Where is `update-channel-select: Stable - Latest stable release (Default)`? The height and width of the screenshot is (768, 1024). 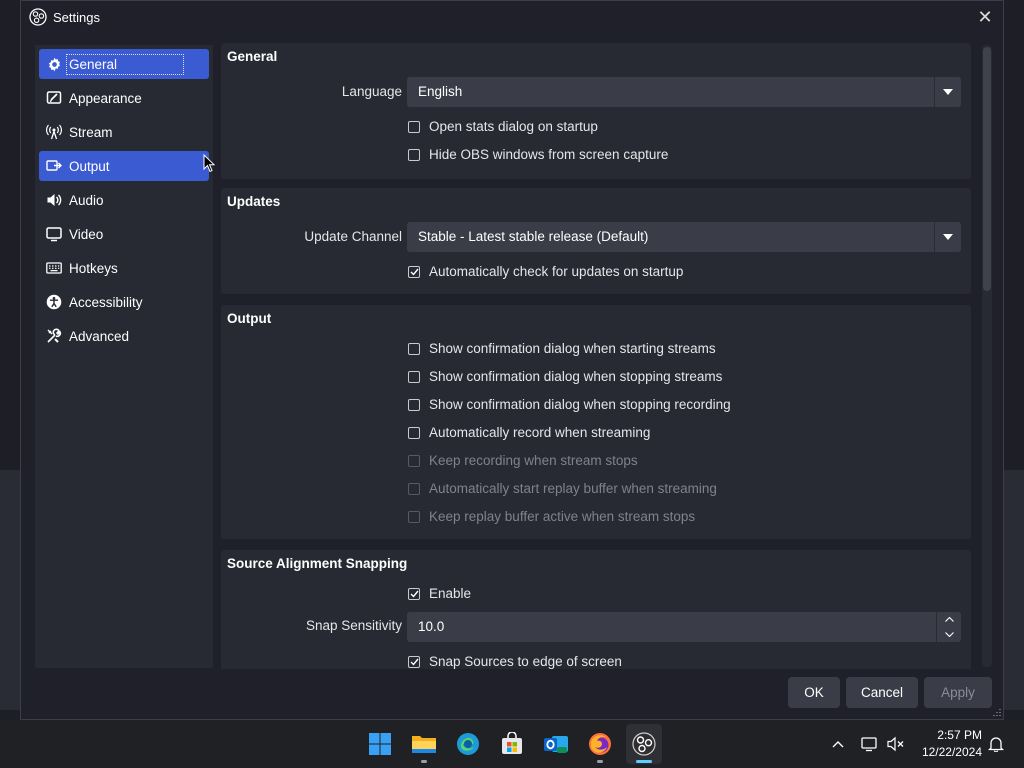 update-channel-select: Stable - Latest stable release (Default) is located at coordinates (684, 237).